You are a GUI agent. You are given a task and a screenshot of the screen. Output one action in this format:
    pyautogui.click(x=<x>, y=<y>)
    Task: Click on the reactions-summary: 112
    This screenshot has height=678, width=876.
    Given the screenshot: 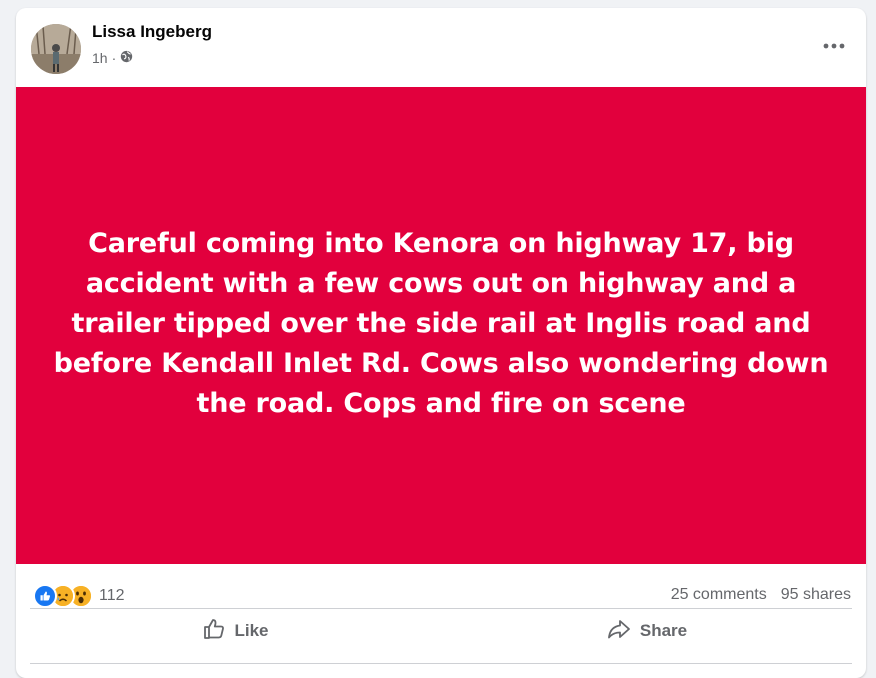 What is the action you would take?
    pyautogui.click(x=79, y=596)
    